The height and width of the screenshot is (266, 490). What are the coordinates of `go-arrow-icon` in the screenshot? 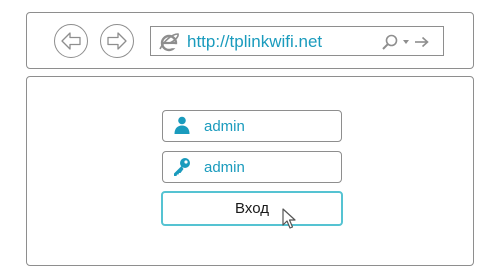 It's located at (422, 42).